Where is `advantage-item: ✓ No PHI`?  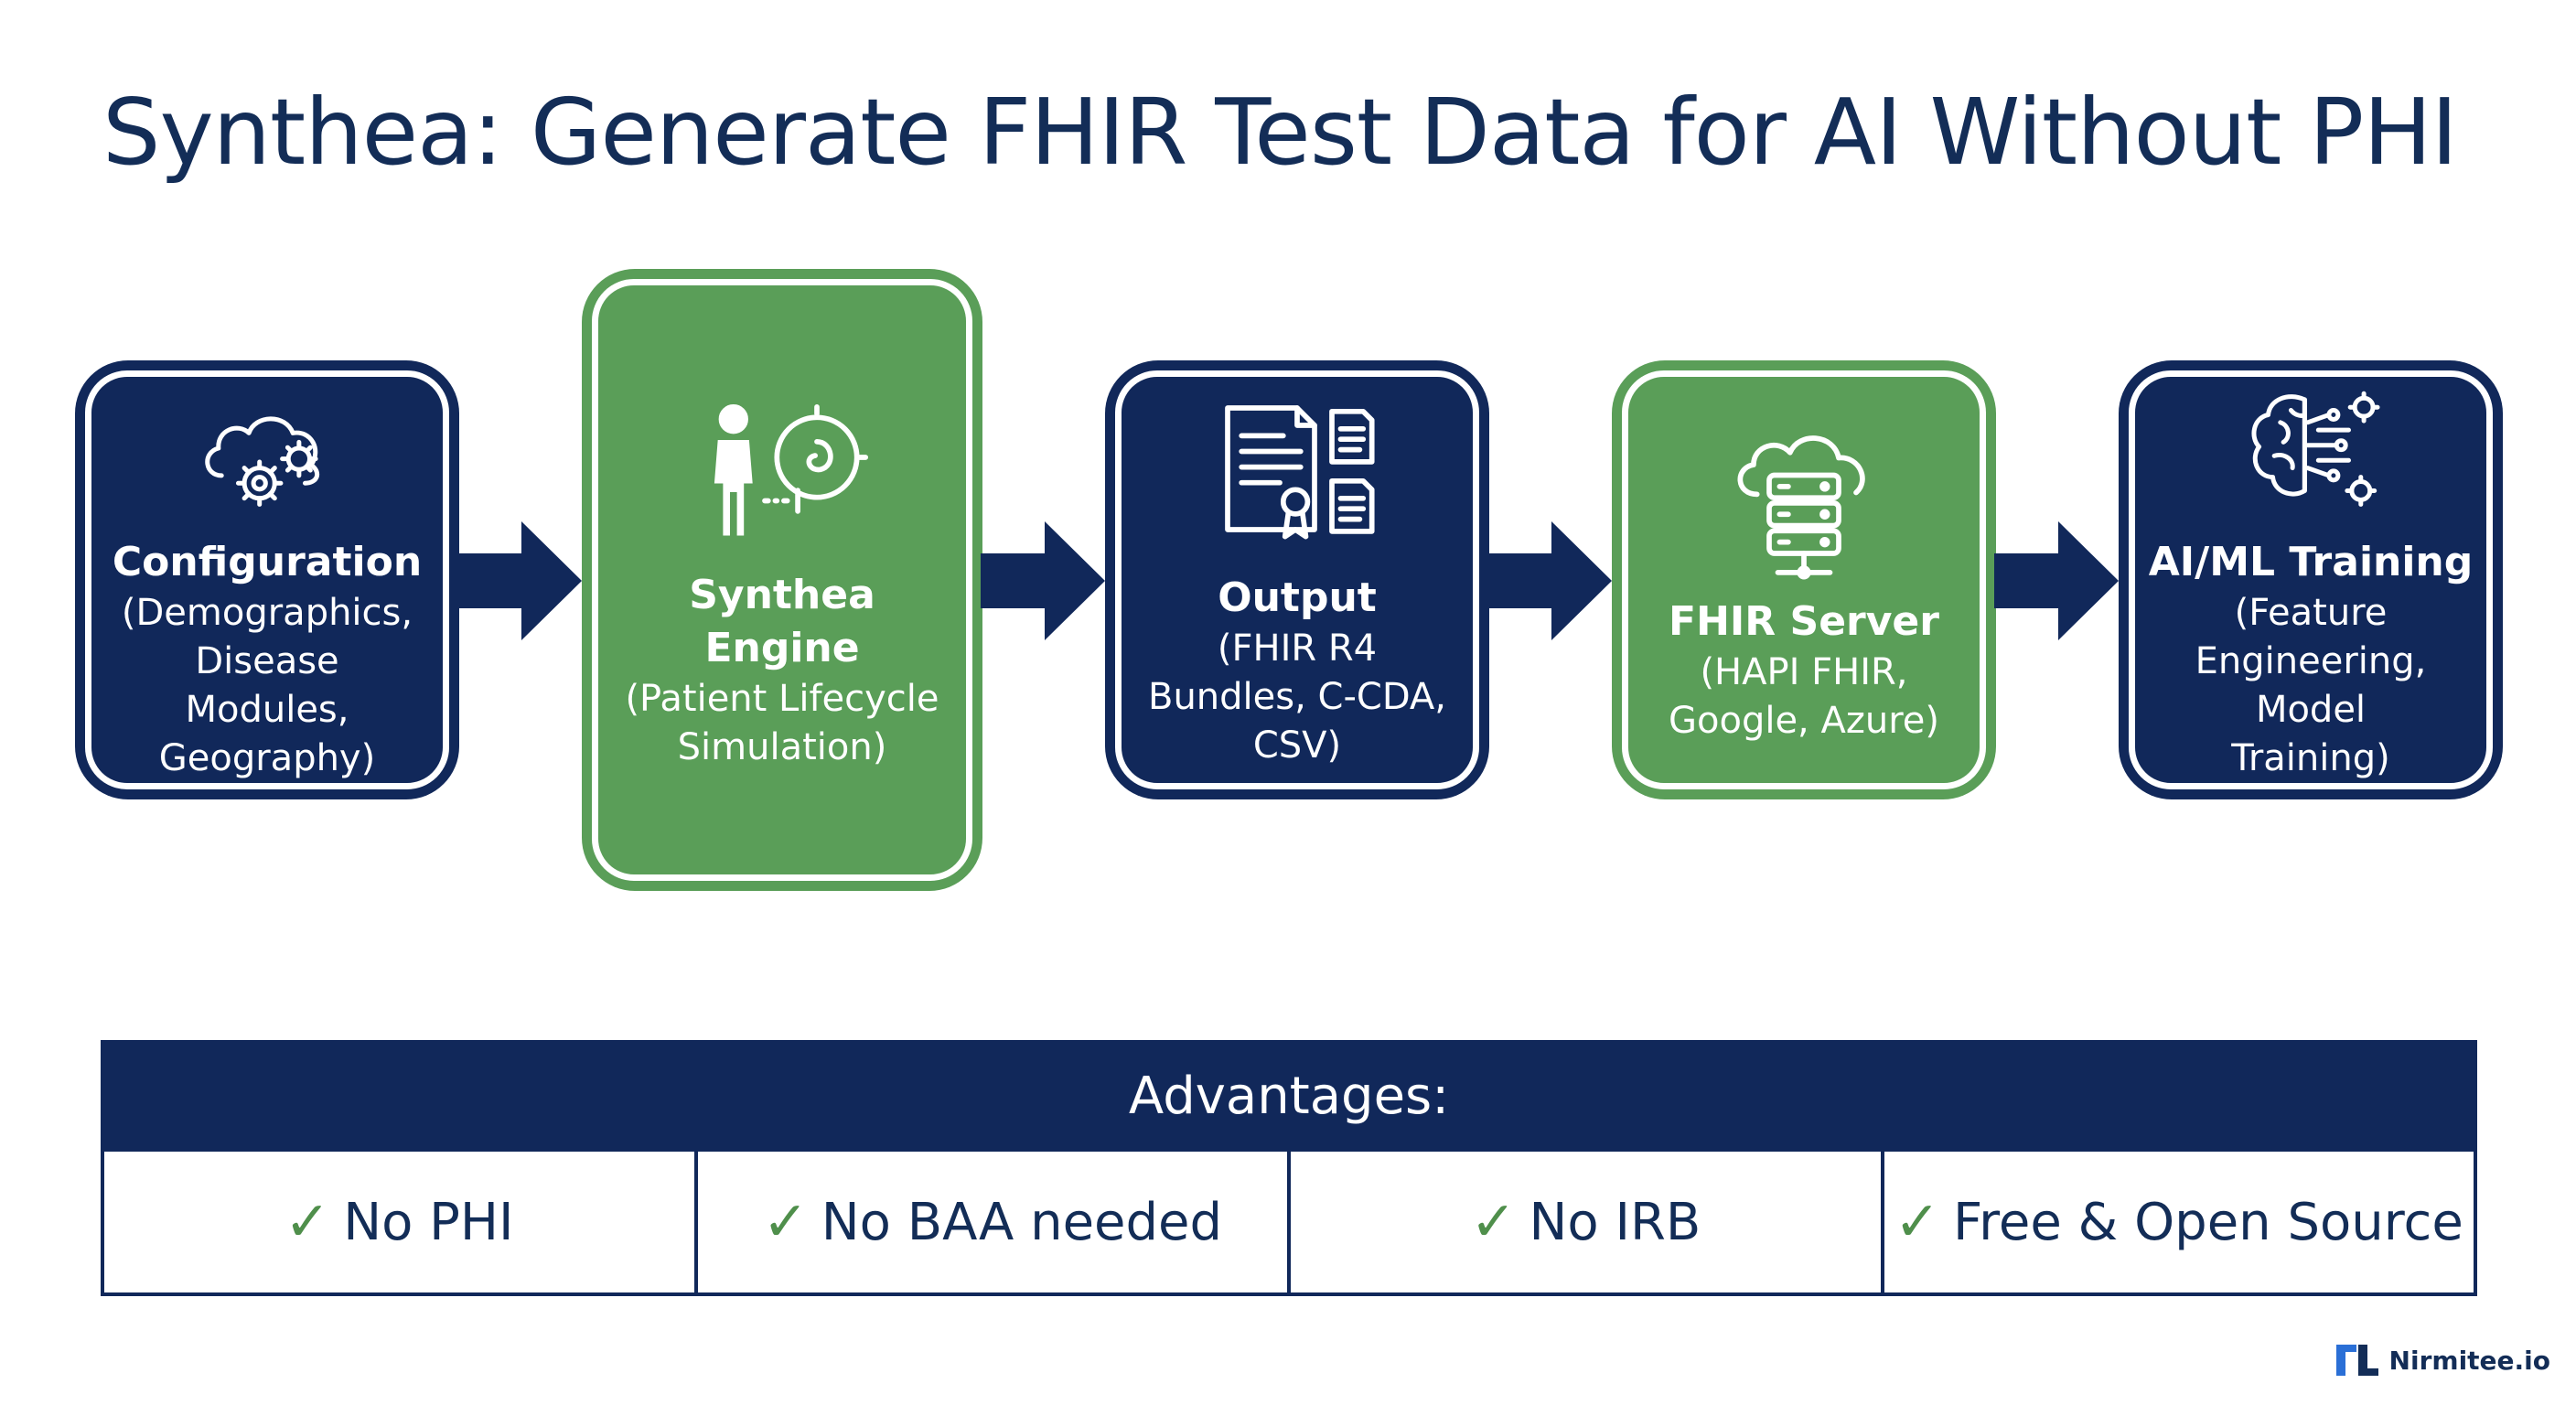 advantage-item: ✓ No PHI is located at coordinates (401, 1222).